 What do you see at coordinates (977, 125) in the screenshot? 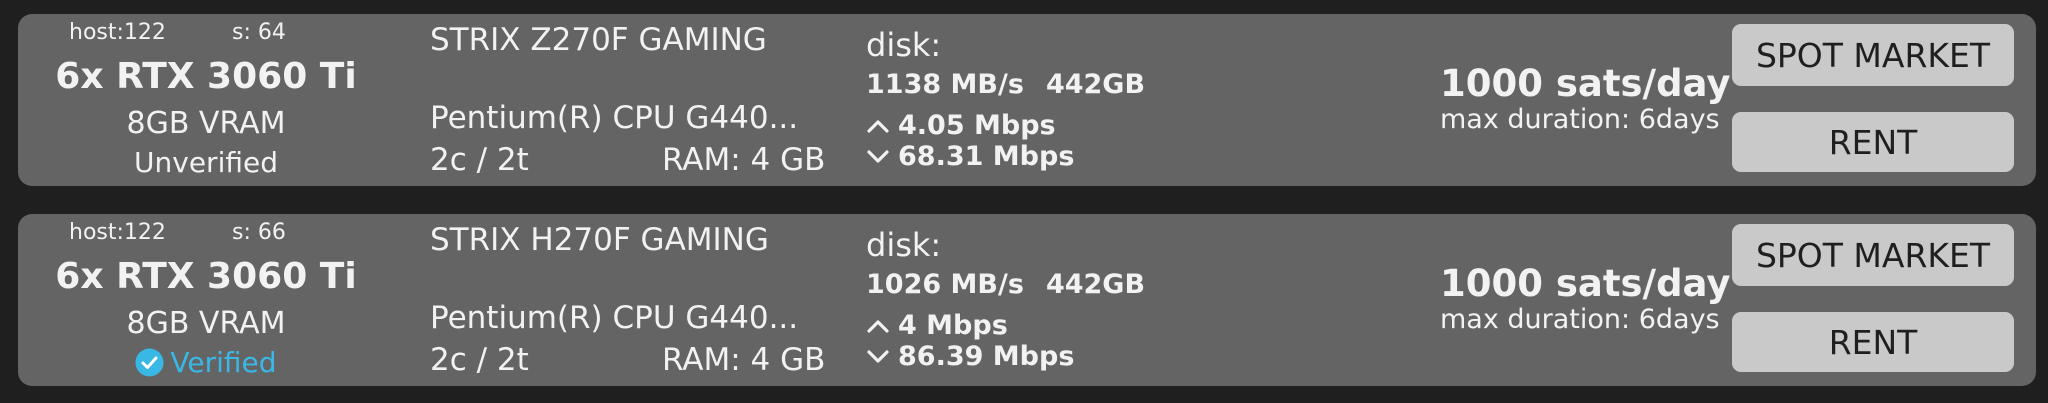
I see `upload-value: 4.05 Mbps` at bounding box center [977, 125].